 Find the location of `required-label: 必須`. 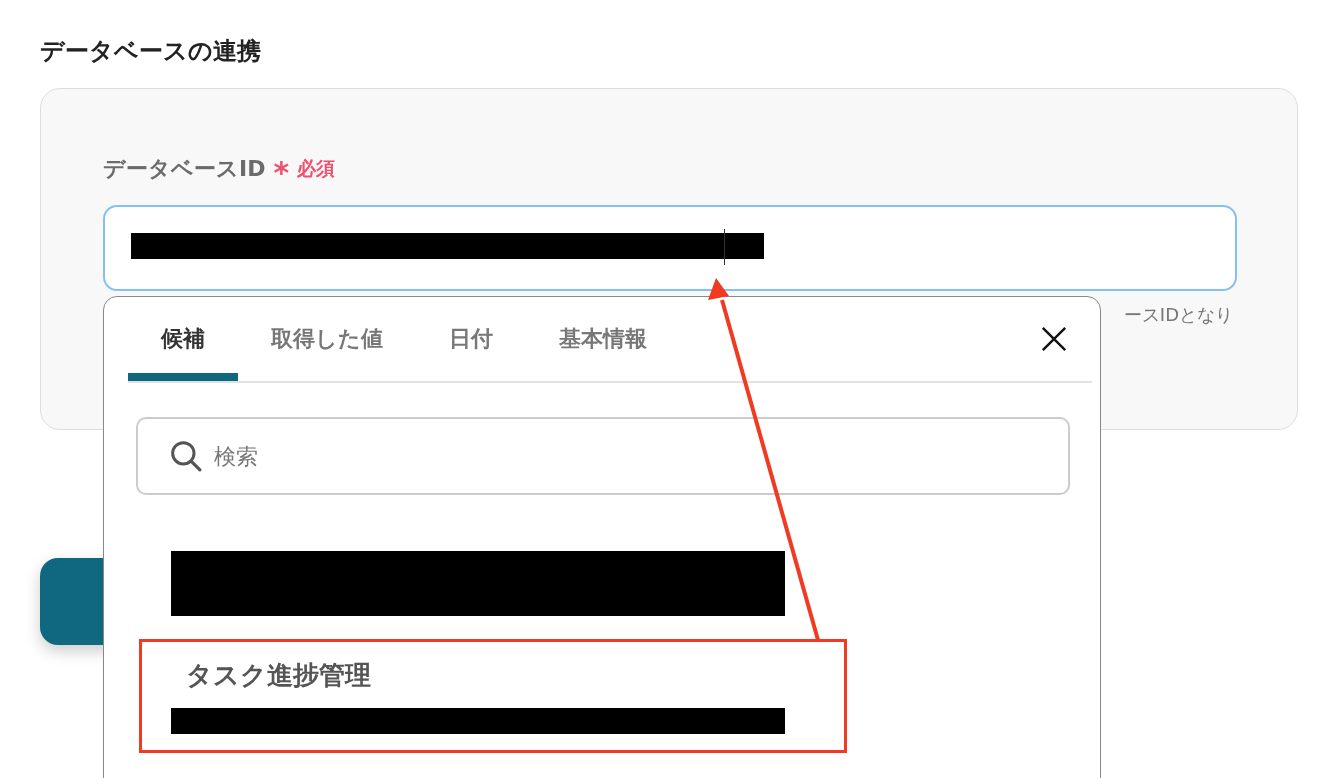

required-label: 必須 is located at coordinates (316, 168).